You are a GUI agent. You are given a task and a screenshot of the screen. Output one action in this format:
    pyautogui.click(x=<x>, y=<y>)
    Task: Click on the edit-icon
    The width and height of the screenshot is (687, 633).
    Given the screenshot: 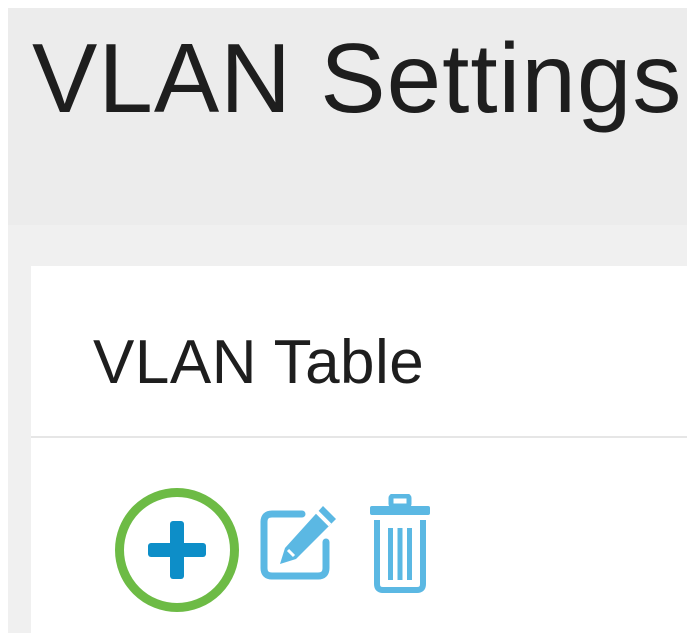 What is the action you would take?
    pyautogui.click(x=298, y=542)
    